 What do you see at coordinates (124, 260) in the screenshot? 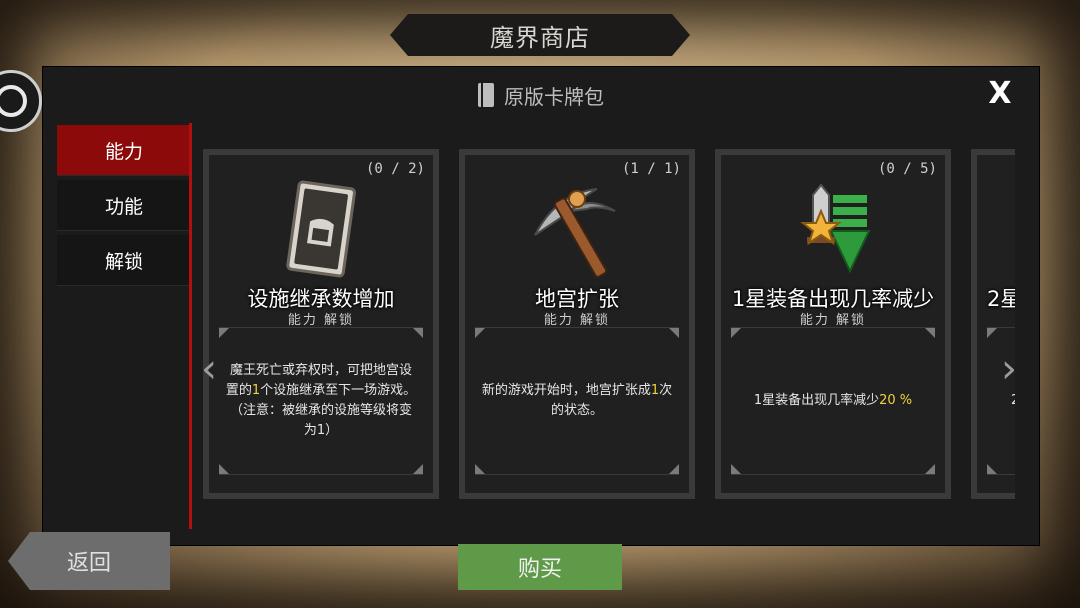
I see `tab-unlock: 解锁` at bounding box center [124, 260].